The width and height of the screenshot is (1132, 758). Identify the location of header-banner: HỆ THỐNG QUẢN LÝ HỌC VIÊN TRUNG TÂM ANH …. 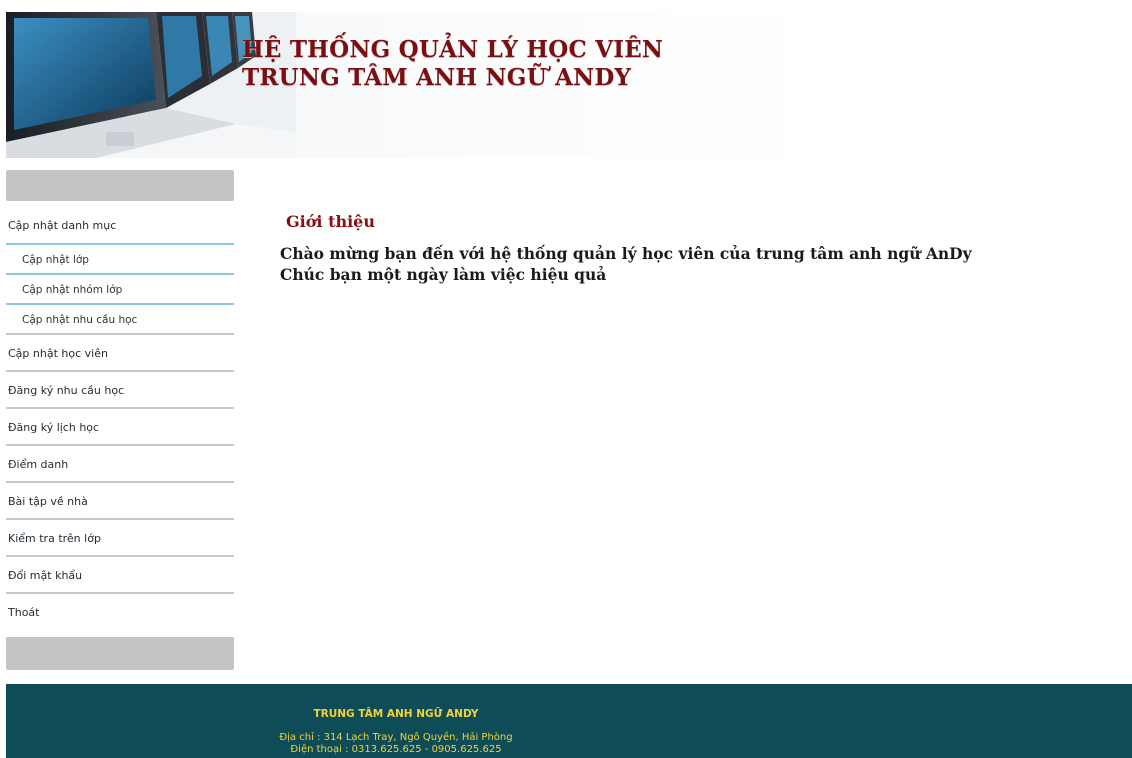
(416, 85).